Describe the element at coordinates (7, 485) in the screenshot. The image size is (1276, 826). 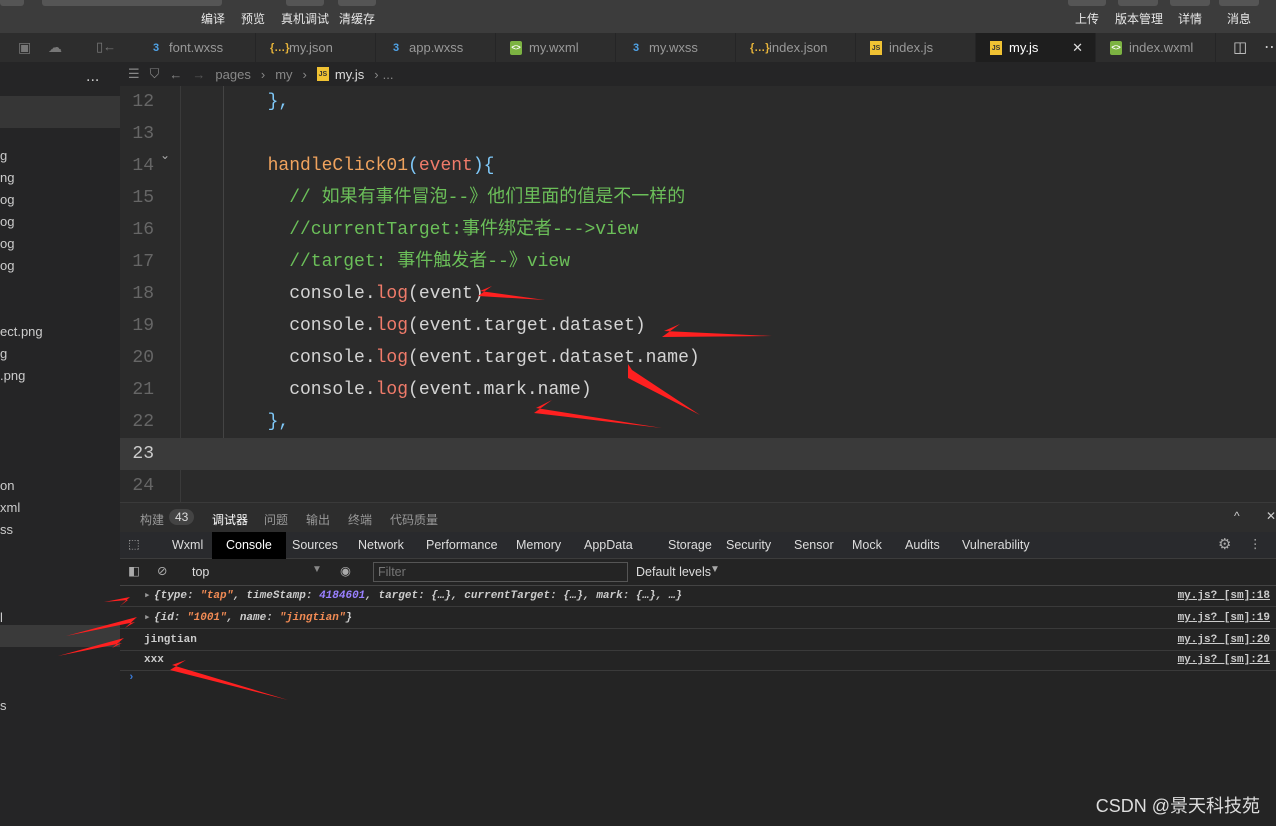
I see `file-tree-item: on` at that location.